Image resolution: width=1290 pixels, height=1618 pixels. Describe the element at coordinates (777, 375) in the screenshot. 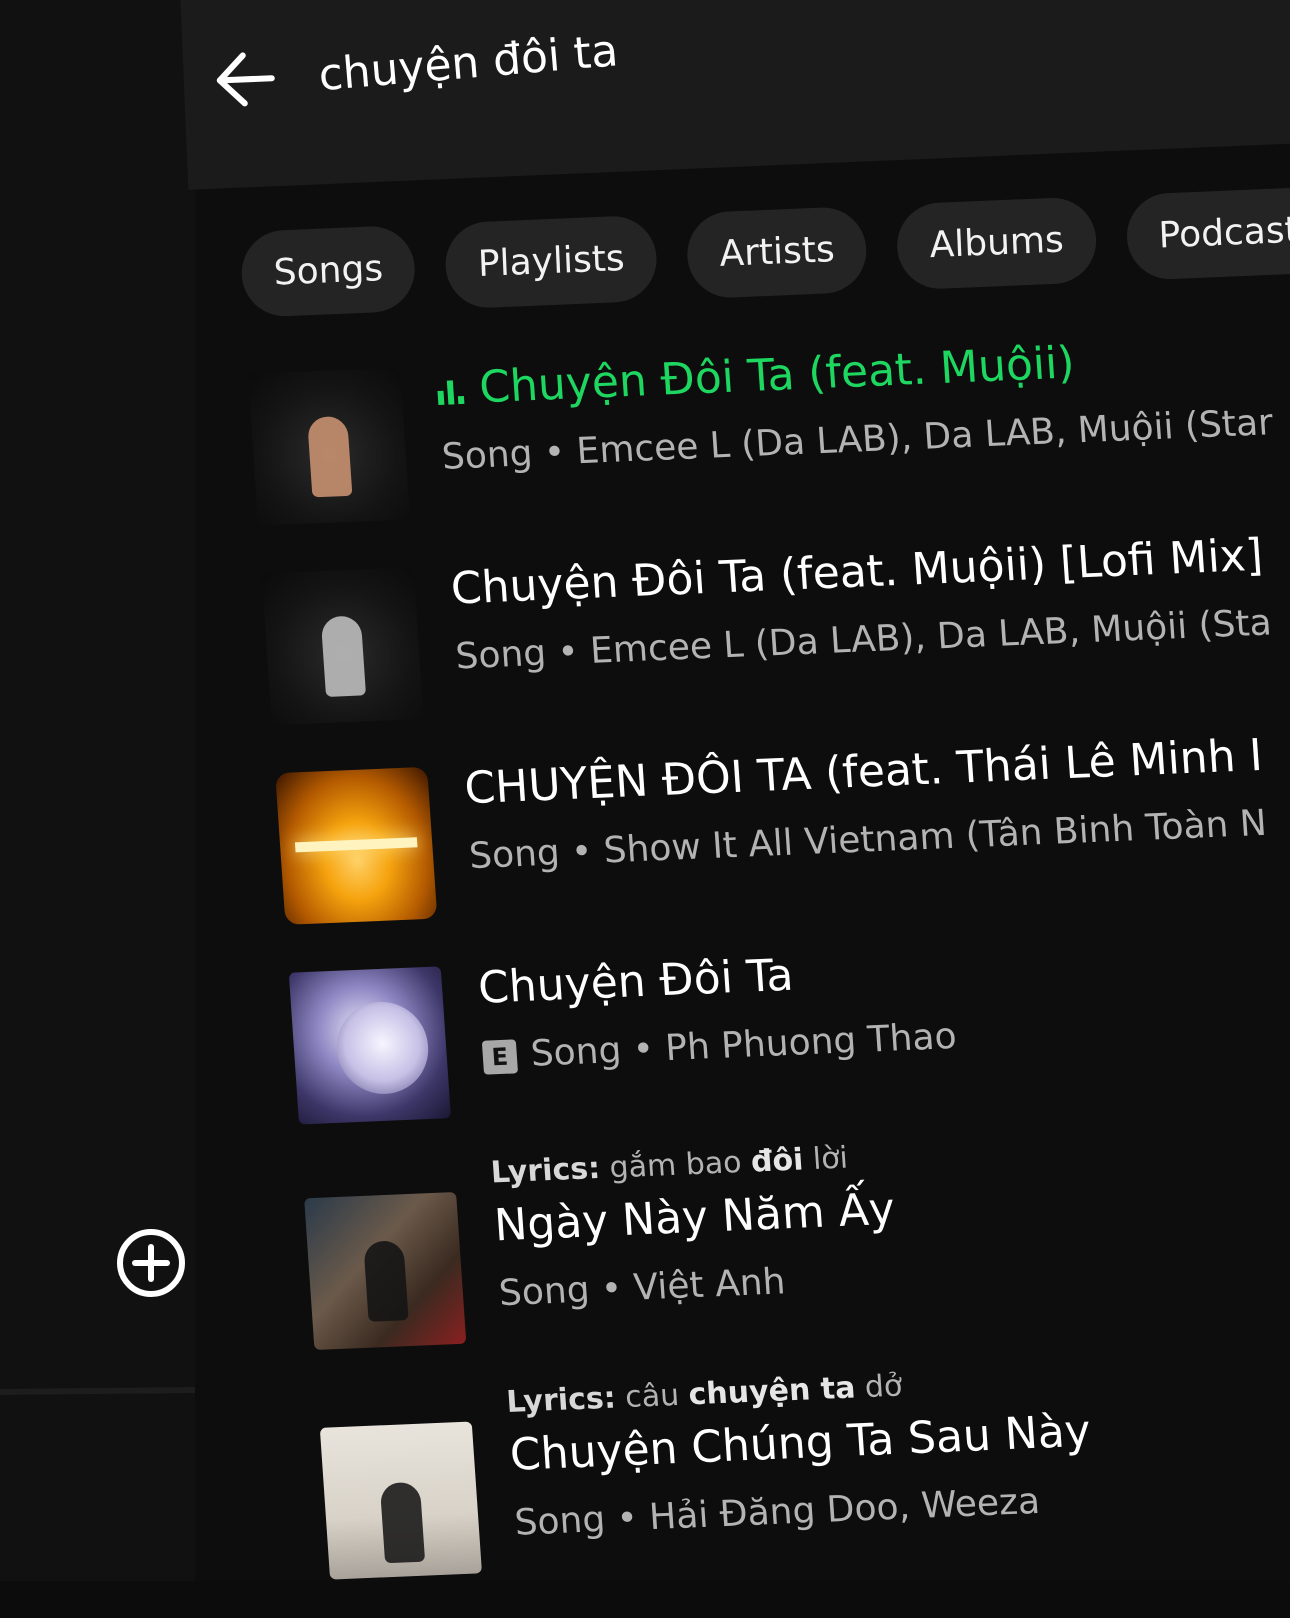

I see `track-title: Chuyện Đôi Ta (feat. Muộii)` at that location.